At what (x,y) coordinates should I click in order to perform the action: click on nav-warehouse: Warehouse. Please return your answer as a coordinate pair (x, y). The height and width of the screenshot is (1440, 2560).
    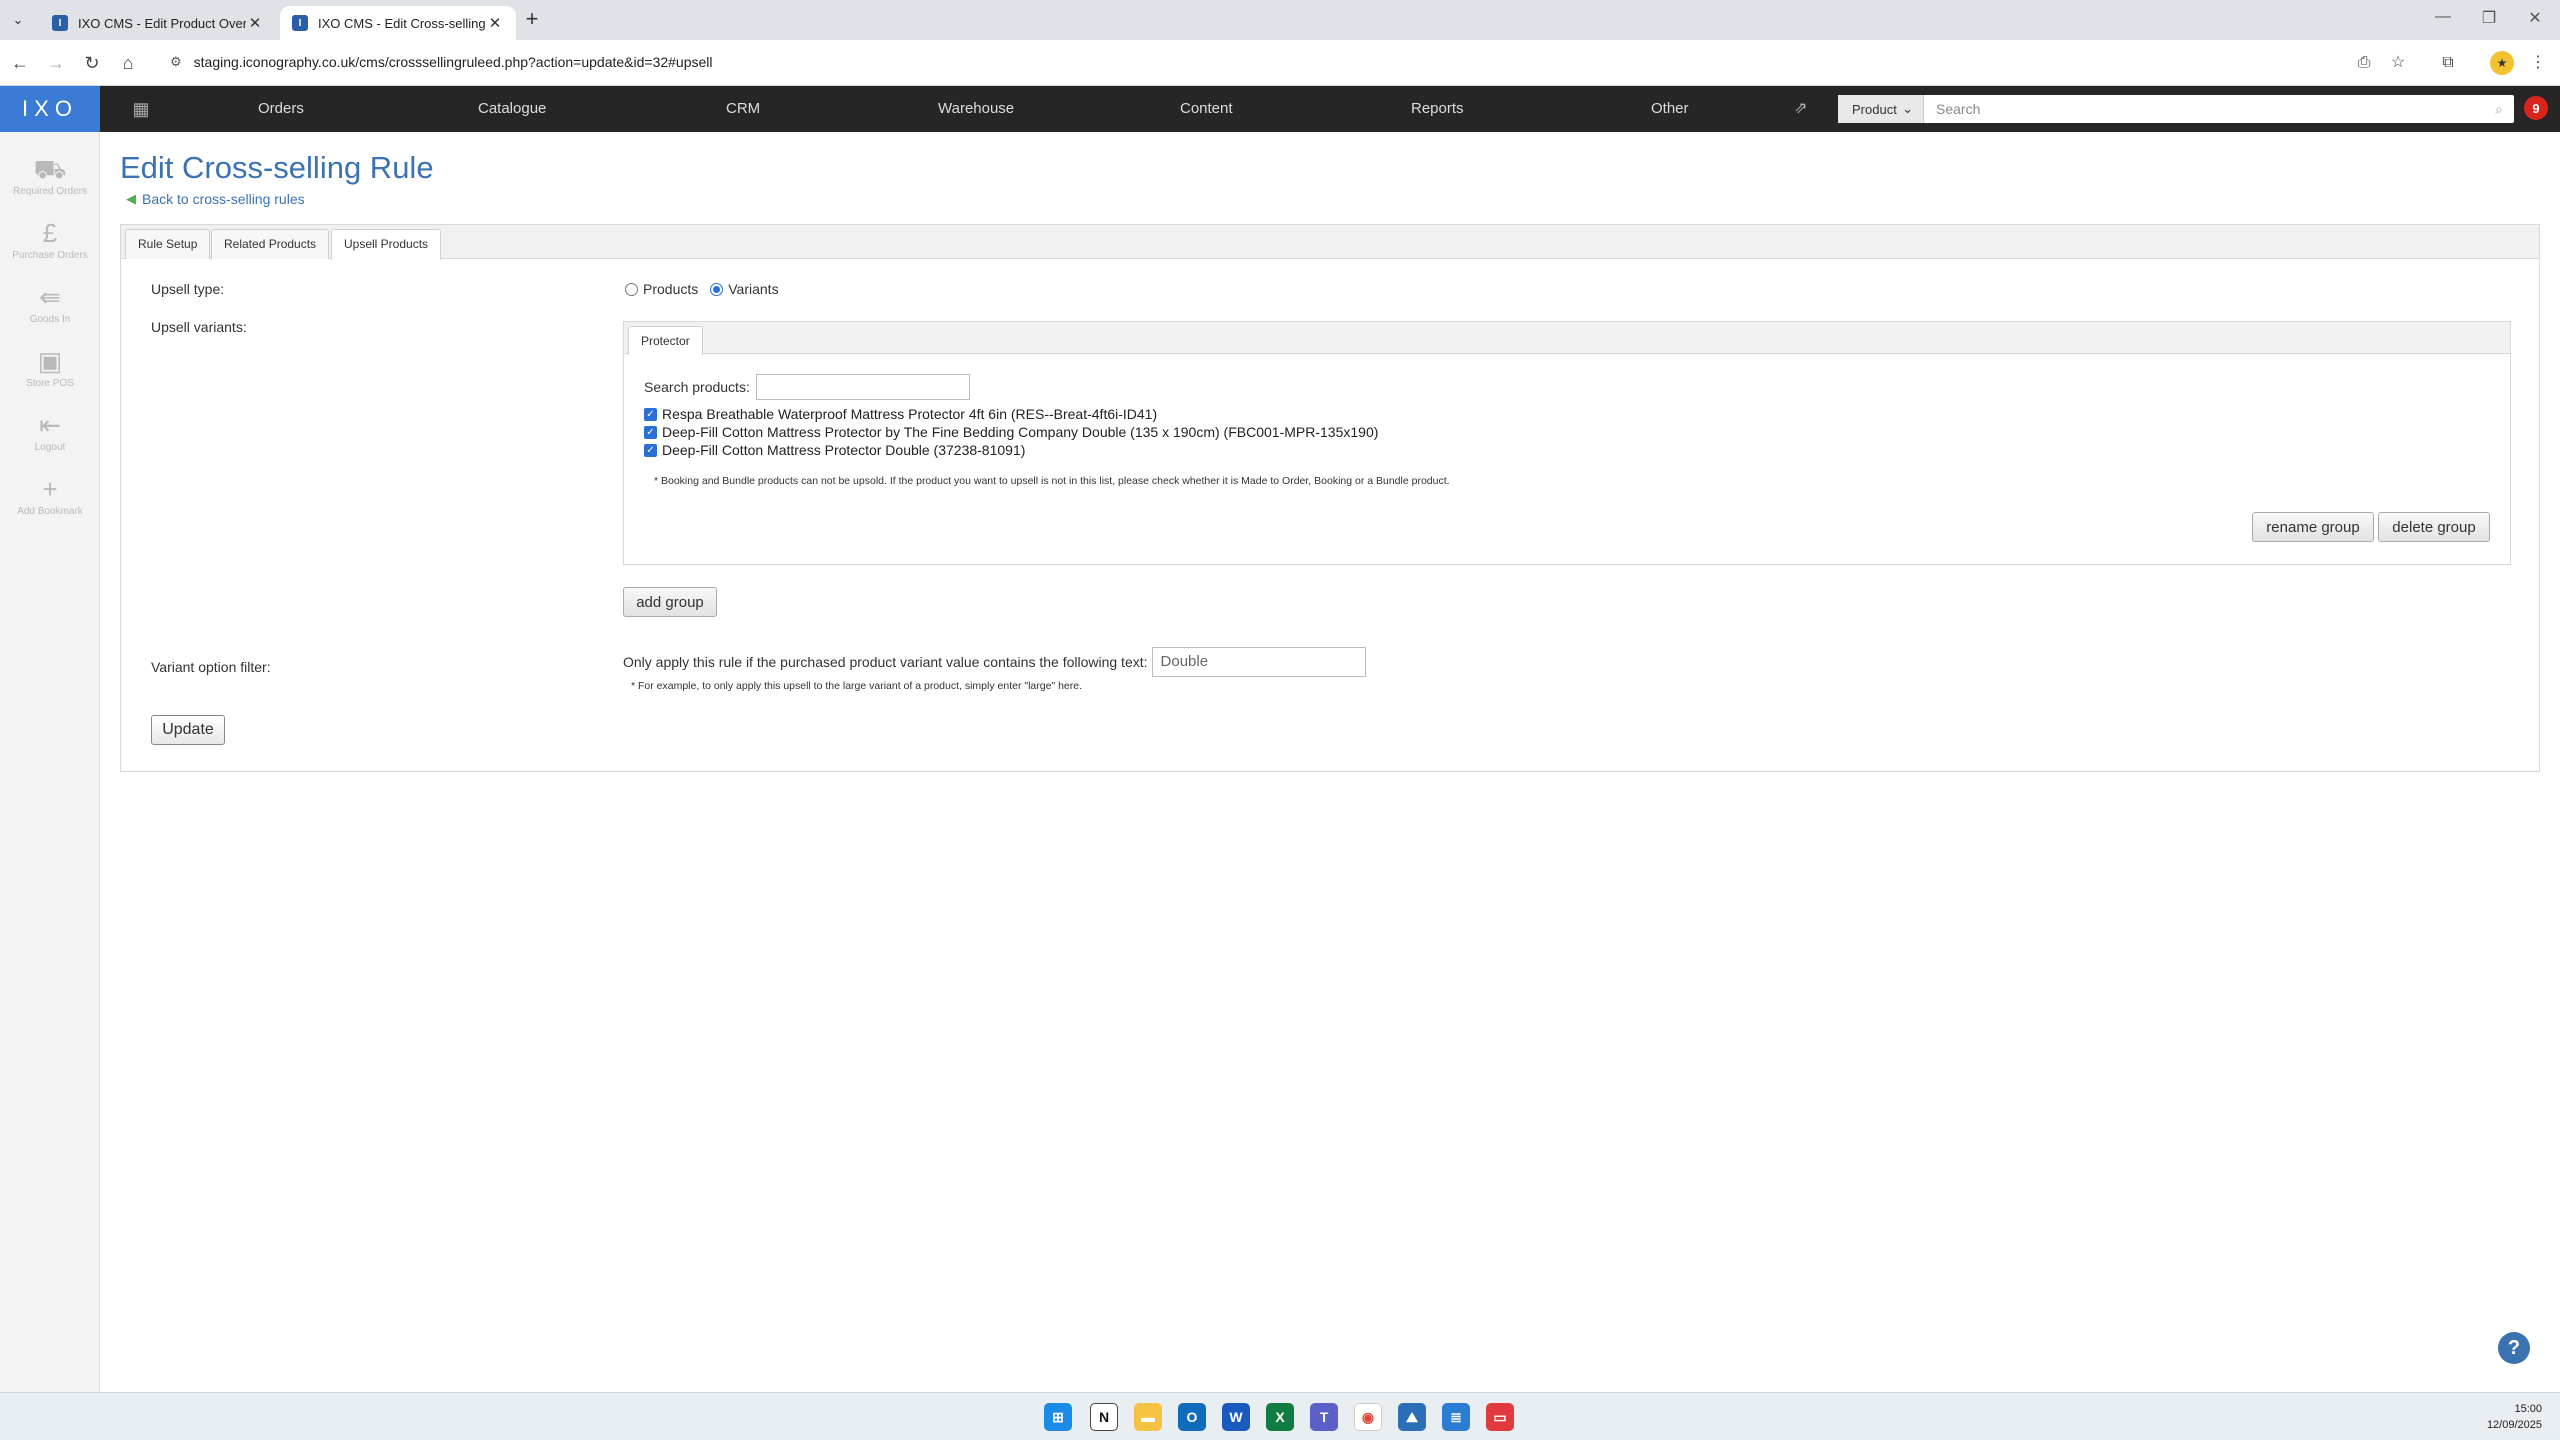
    Looking at the image, I should click on (976, 109).